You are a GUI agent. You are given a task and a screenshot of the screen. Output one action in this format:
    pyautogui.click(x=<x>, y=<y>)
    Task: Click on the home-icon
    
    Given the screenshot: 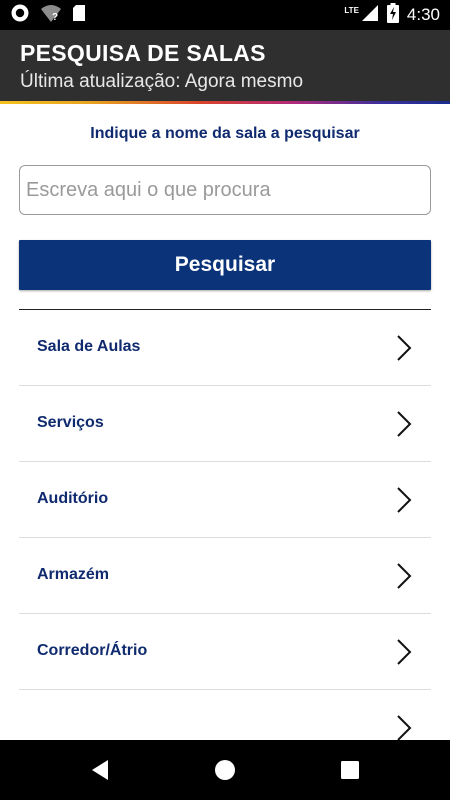 What is the action you would take?
    pyautogui.click(x=225, y=770)
    